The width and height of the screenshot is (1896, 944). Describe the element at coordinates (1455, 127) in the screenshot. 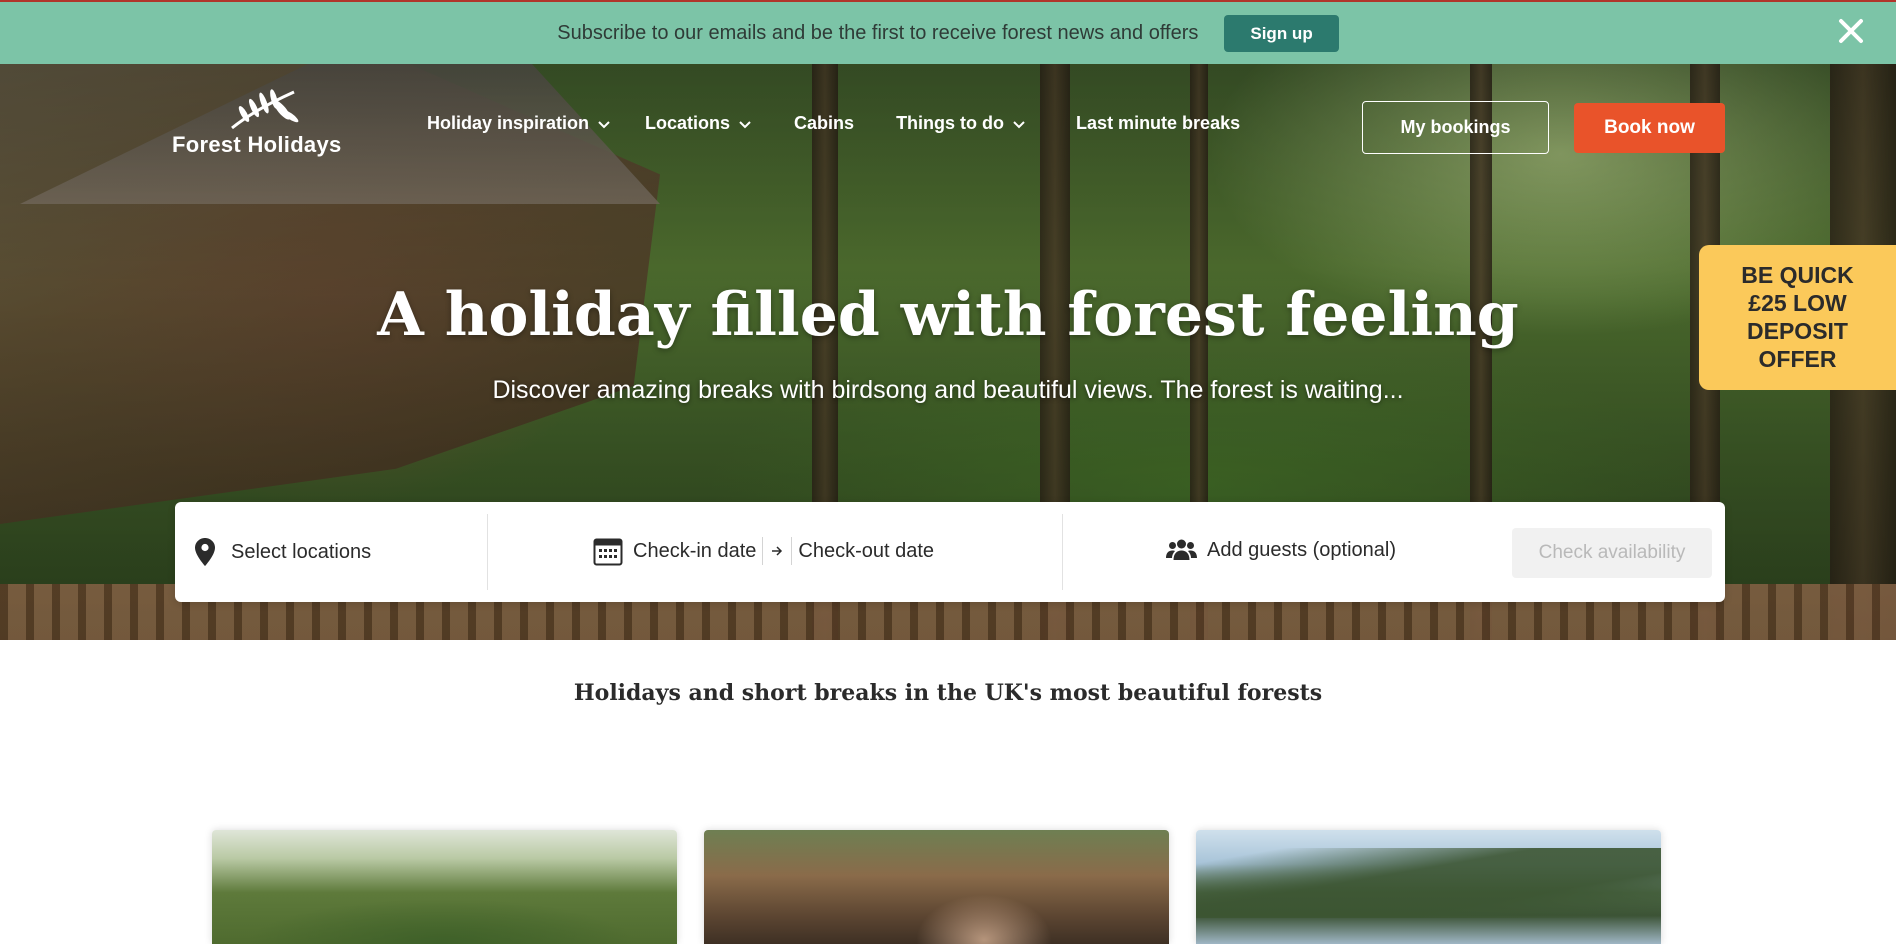

I see `my-bookings-button: My bookings` at that location.